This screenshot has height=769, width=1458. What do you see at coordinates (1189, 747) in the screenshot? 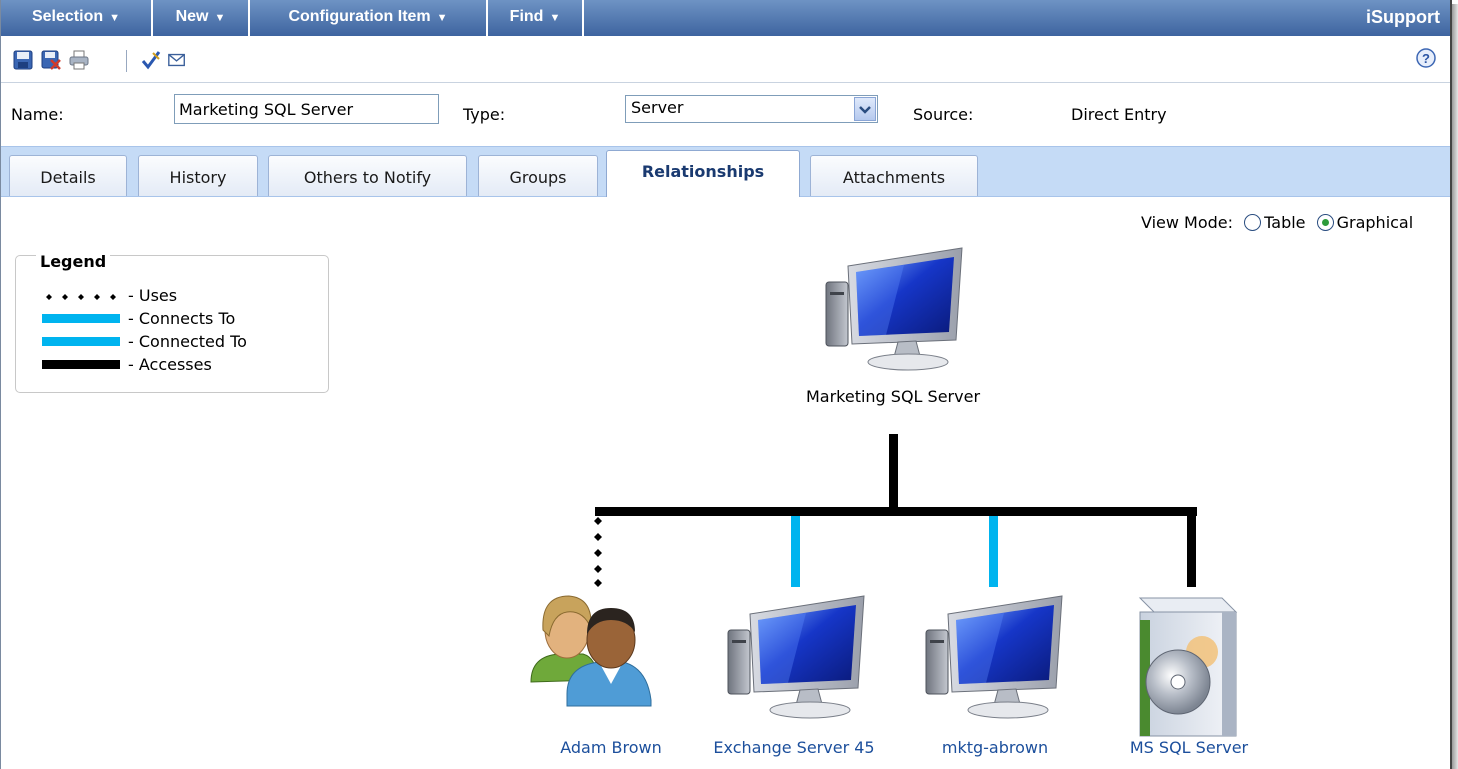
I see `node-label-ms-sql-server: MS SQL Server` at bounding box center [1189, 747].